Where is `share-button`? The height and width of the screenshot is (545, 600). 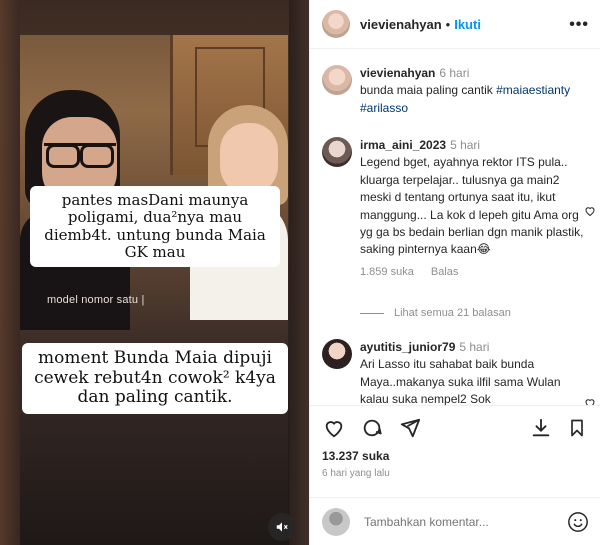 share-button is located at coordinates (410, 428).